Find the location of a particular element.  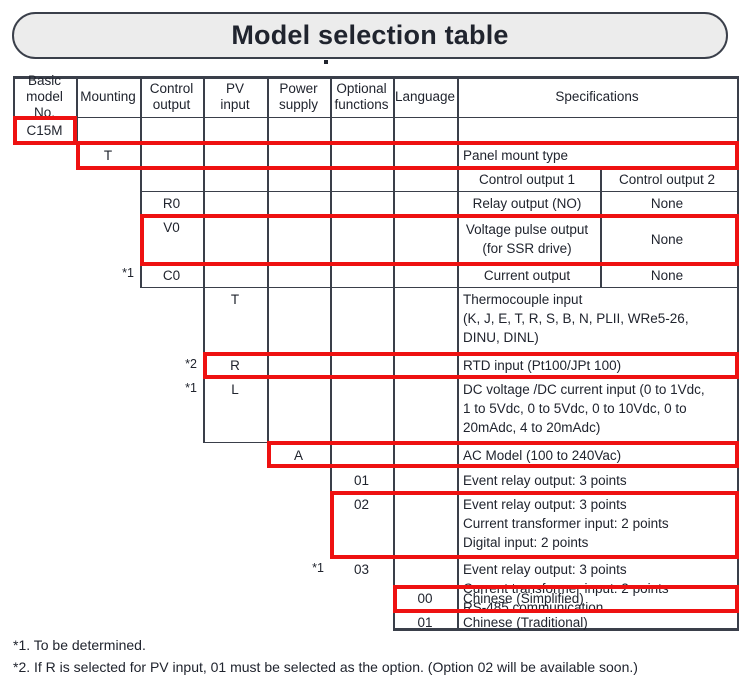

header-mounting: Mounting is located at coordinates (108, 96).